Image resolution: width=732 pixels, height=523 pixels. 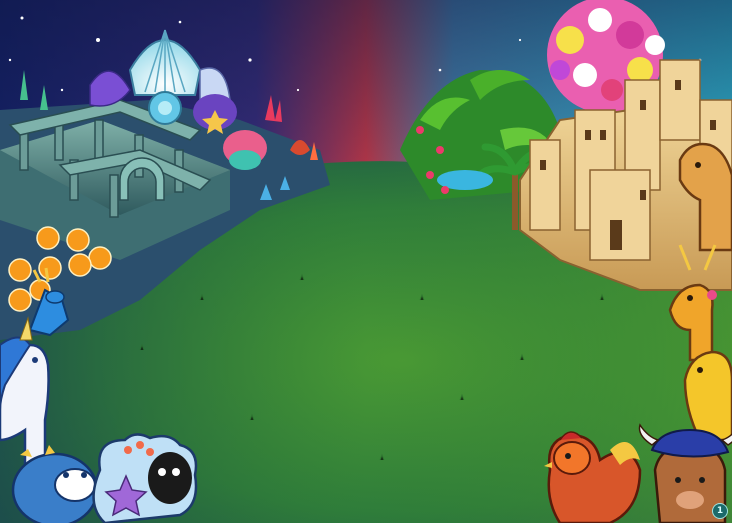 I want to click on starfish-sheep, so click(x=145, y=478).